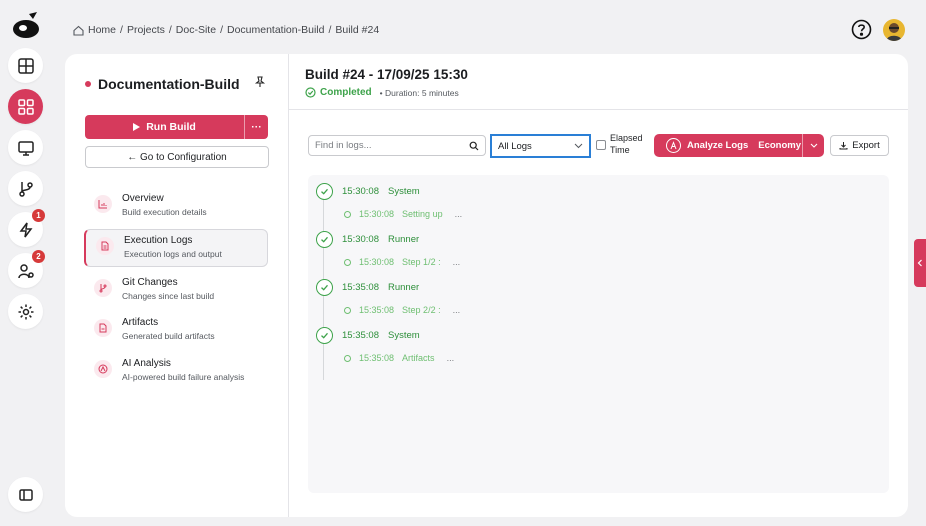 Image resolution: width=926 pixels, height=526 pixels. What do you see at coordinates (421, 310) in the screenshot?
I see `log-step-text: Step 2/2 :` at bounding box center [421, 310].